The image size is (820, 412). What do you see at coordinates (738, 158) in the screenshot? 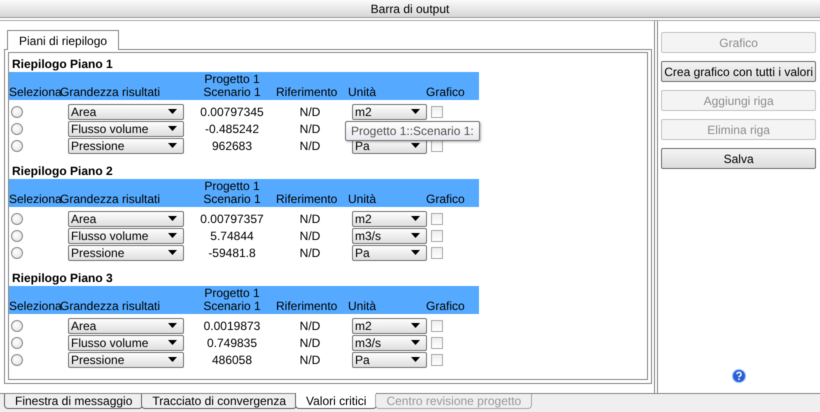
I see `action-button: Salva` at bounding box center [738, 158].